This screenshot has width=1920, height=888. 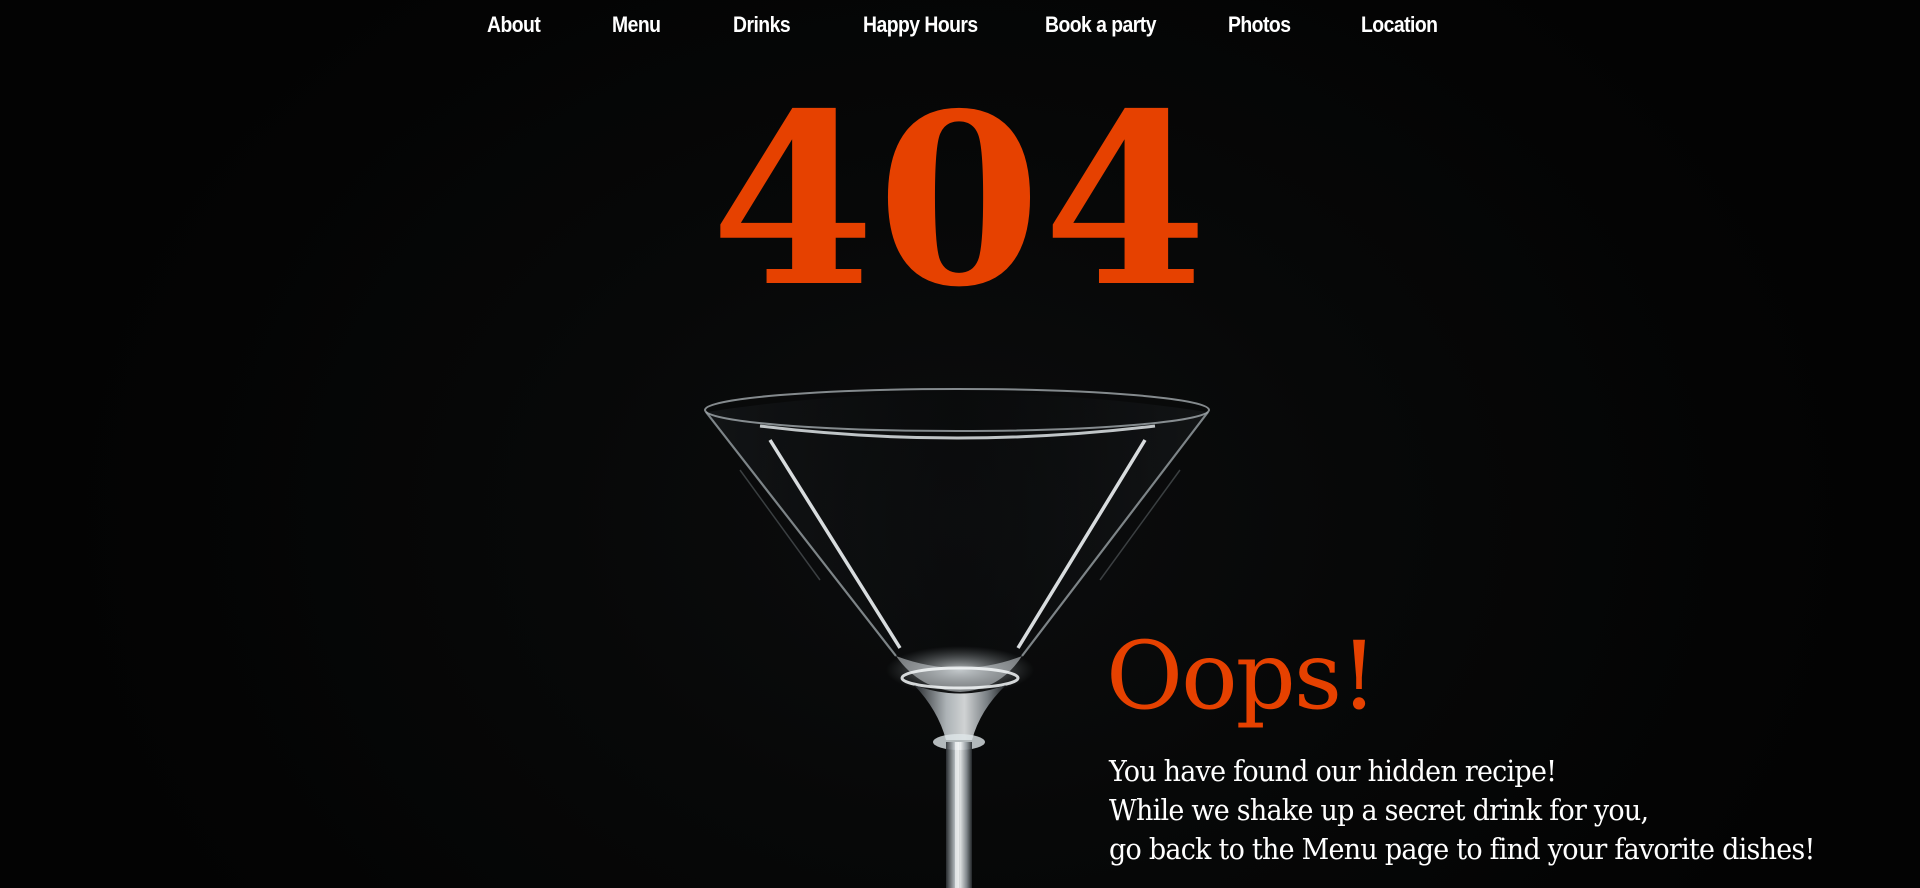 I want to click on nav-link-book-a-party: Book a party, so click(x=1100, y=25).